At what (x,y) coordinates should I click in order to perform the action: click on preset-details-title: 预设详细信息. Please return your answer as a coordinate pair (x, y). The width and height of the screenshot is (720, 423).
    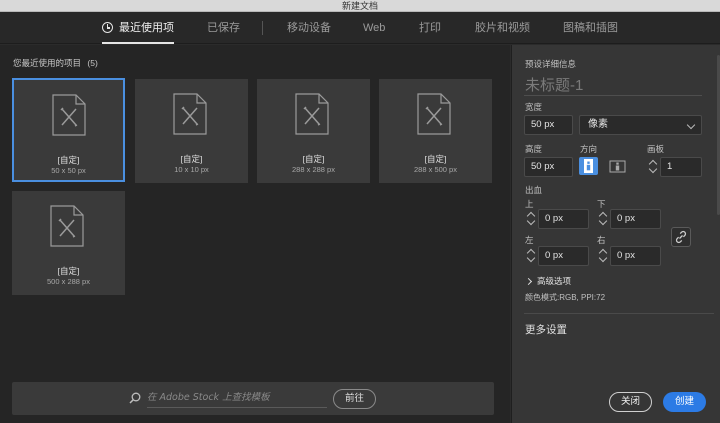
    Looking at the image, I should click on (551, 64).